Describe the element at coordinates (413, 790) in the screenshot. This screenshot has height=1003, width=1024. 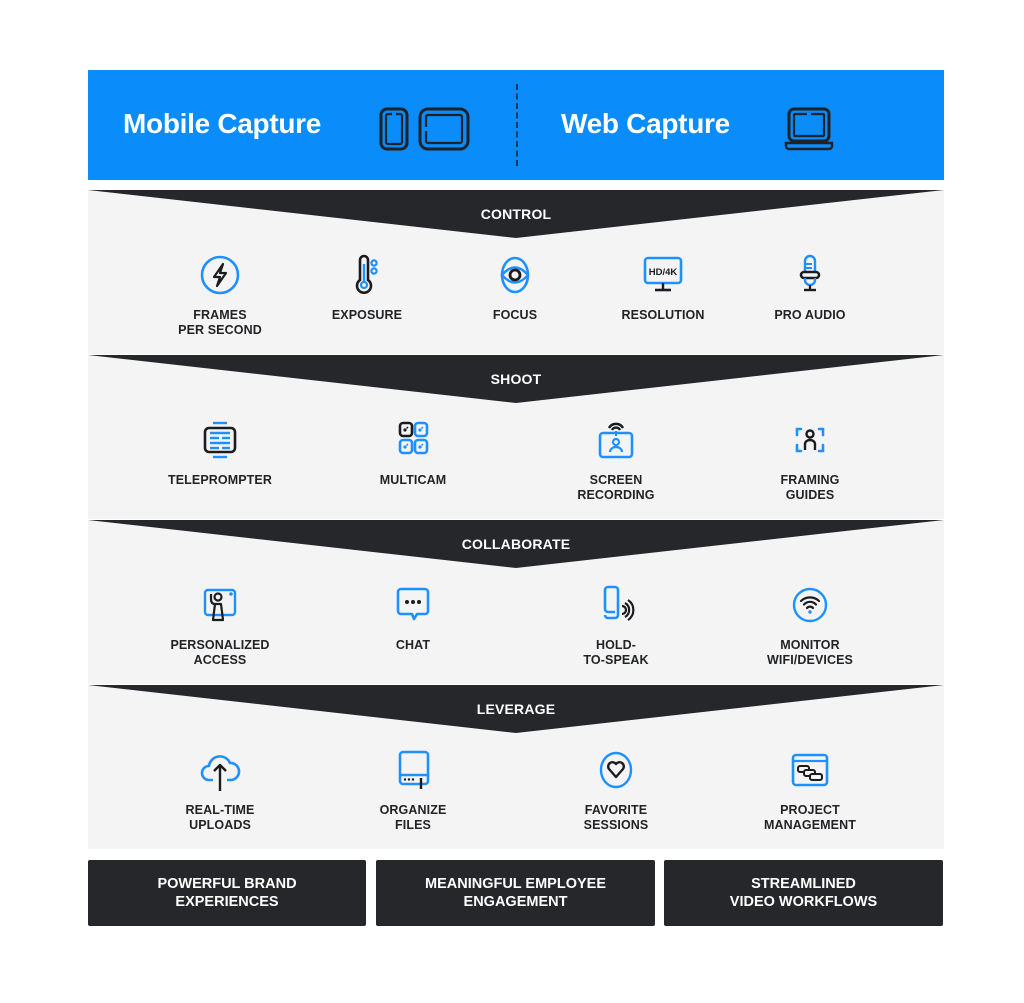
I see `feature-item: ORGANIZE FILES` at that location.